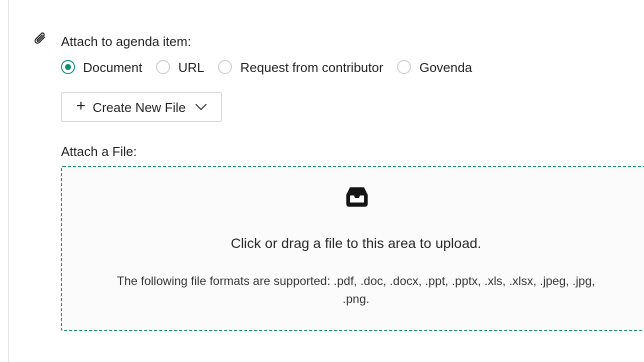 The height and width of the screenshot is (362, 644). What do you see at coordinates (139, 107) in the screenshot?
I see `create-new-file-label: Create New File` at bounding box center [139, 107].